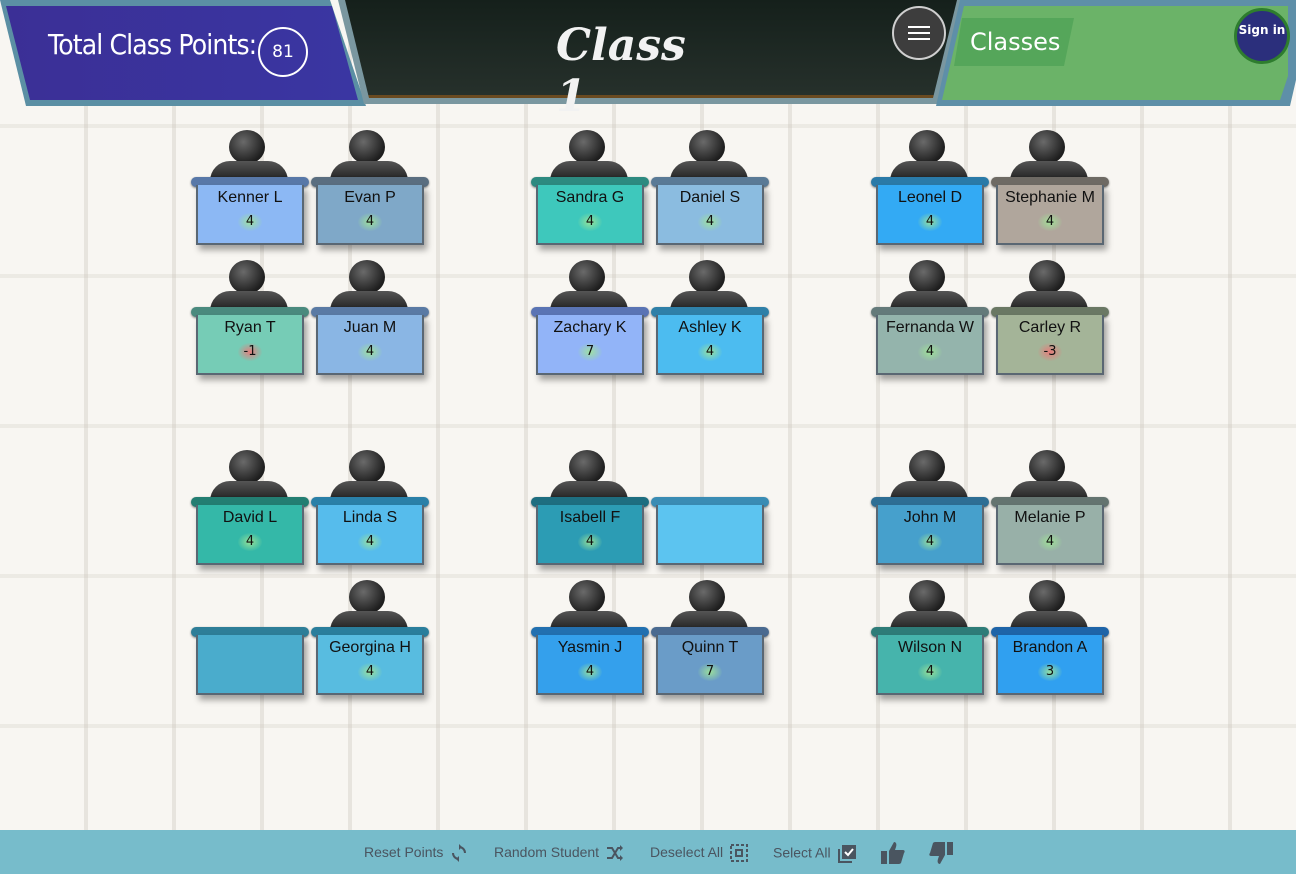 The width and height of the screenshot is (1296, 874). I want to click on student-seat: David L 4, so click(250, 513).